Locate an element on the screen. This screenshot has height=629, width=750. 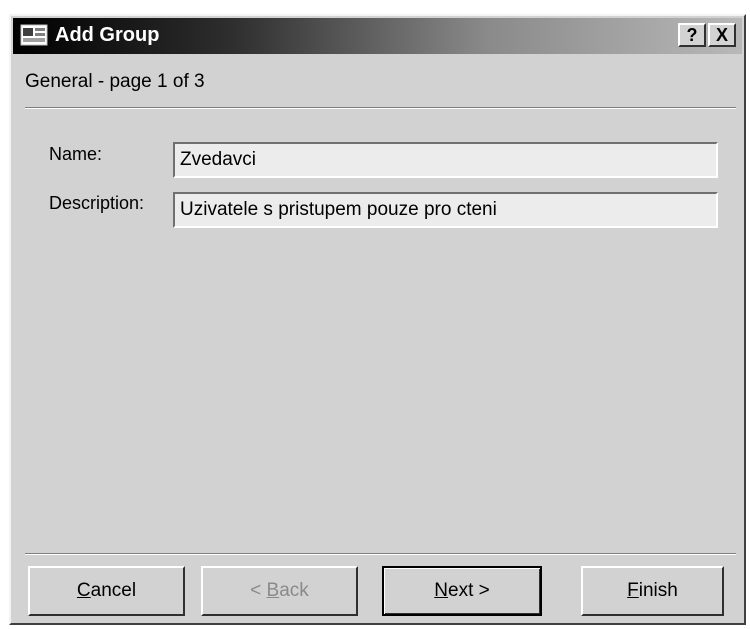
back-button: < Back is located at coordinates (279, 591).